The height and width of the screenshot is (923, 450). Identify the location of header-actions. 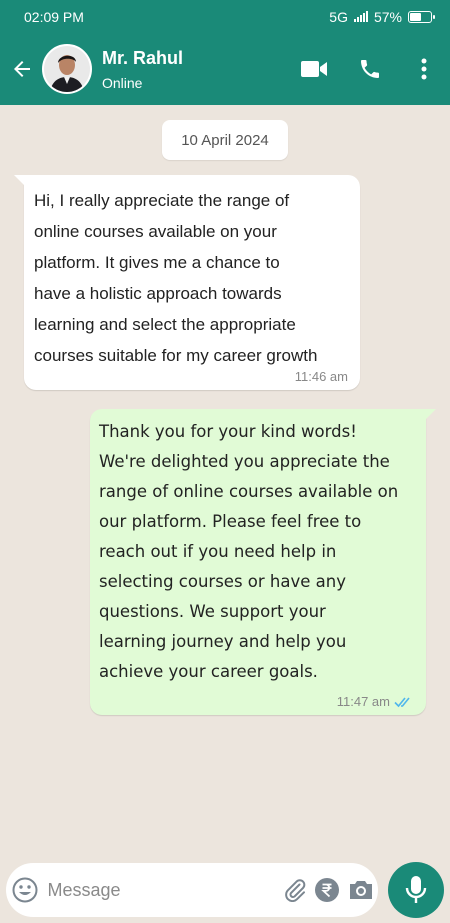
(368, 69).